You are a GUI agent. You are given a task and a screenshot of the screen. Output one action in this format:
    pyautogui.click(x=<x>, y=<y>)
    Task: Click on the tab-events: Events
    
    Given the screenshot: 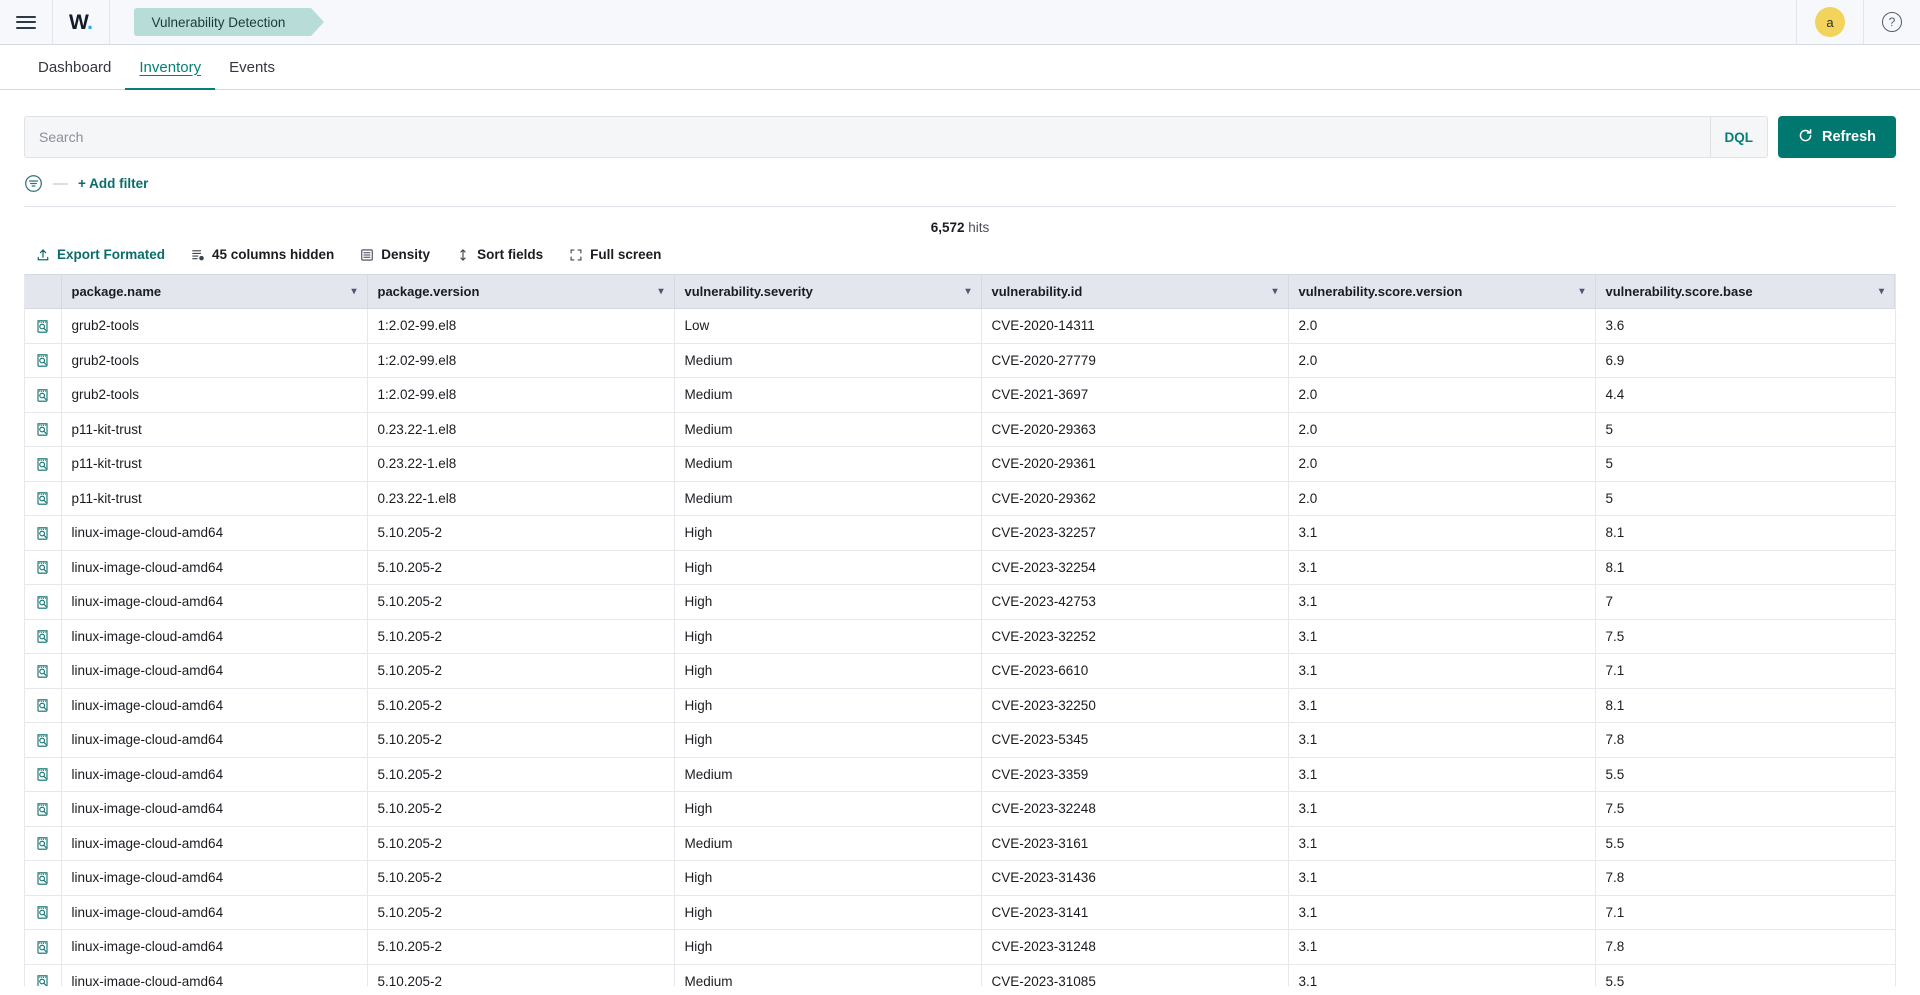 What is the action you would take?
    pyautogui.click(x=252, y=67)
    